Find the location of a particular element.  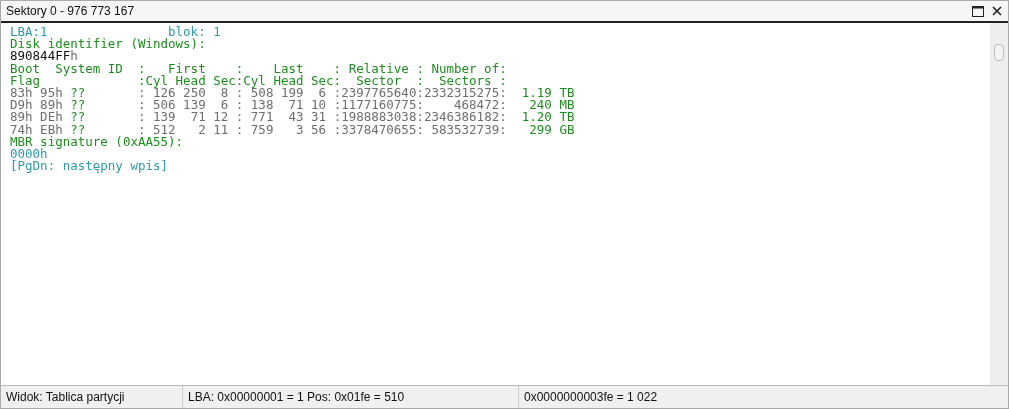

scrollbar is located at coordinates (999, 204).